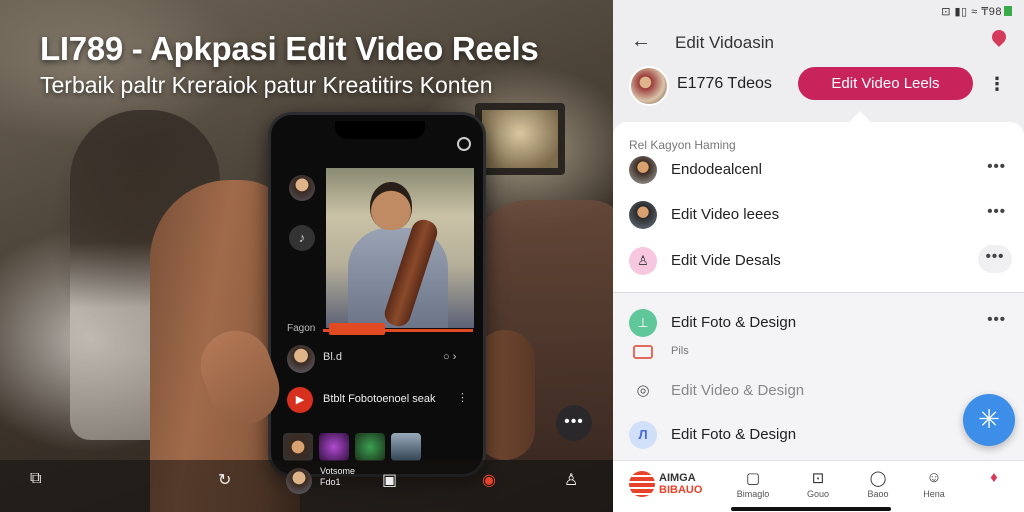 The width and height of the screenshot is (1024, 512). Describe the element at coordinates (643, 352) in the screenshot. I see `photo-icon` at that location.